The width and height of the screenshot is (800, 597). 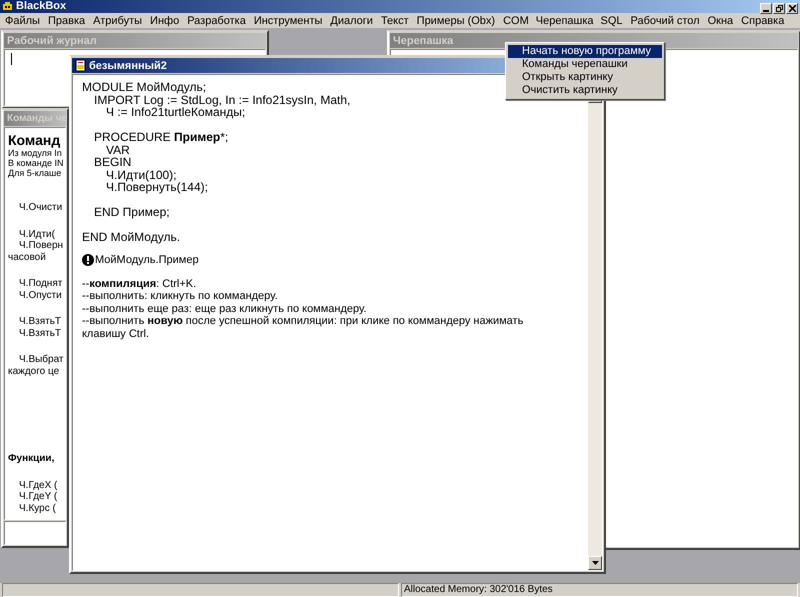 I want to click on help-text: В команде IN, so click(x=36, y=163).